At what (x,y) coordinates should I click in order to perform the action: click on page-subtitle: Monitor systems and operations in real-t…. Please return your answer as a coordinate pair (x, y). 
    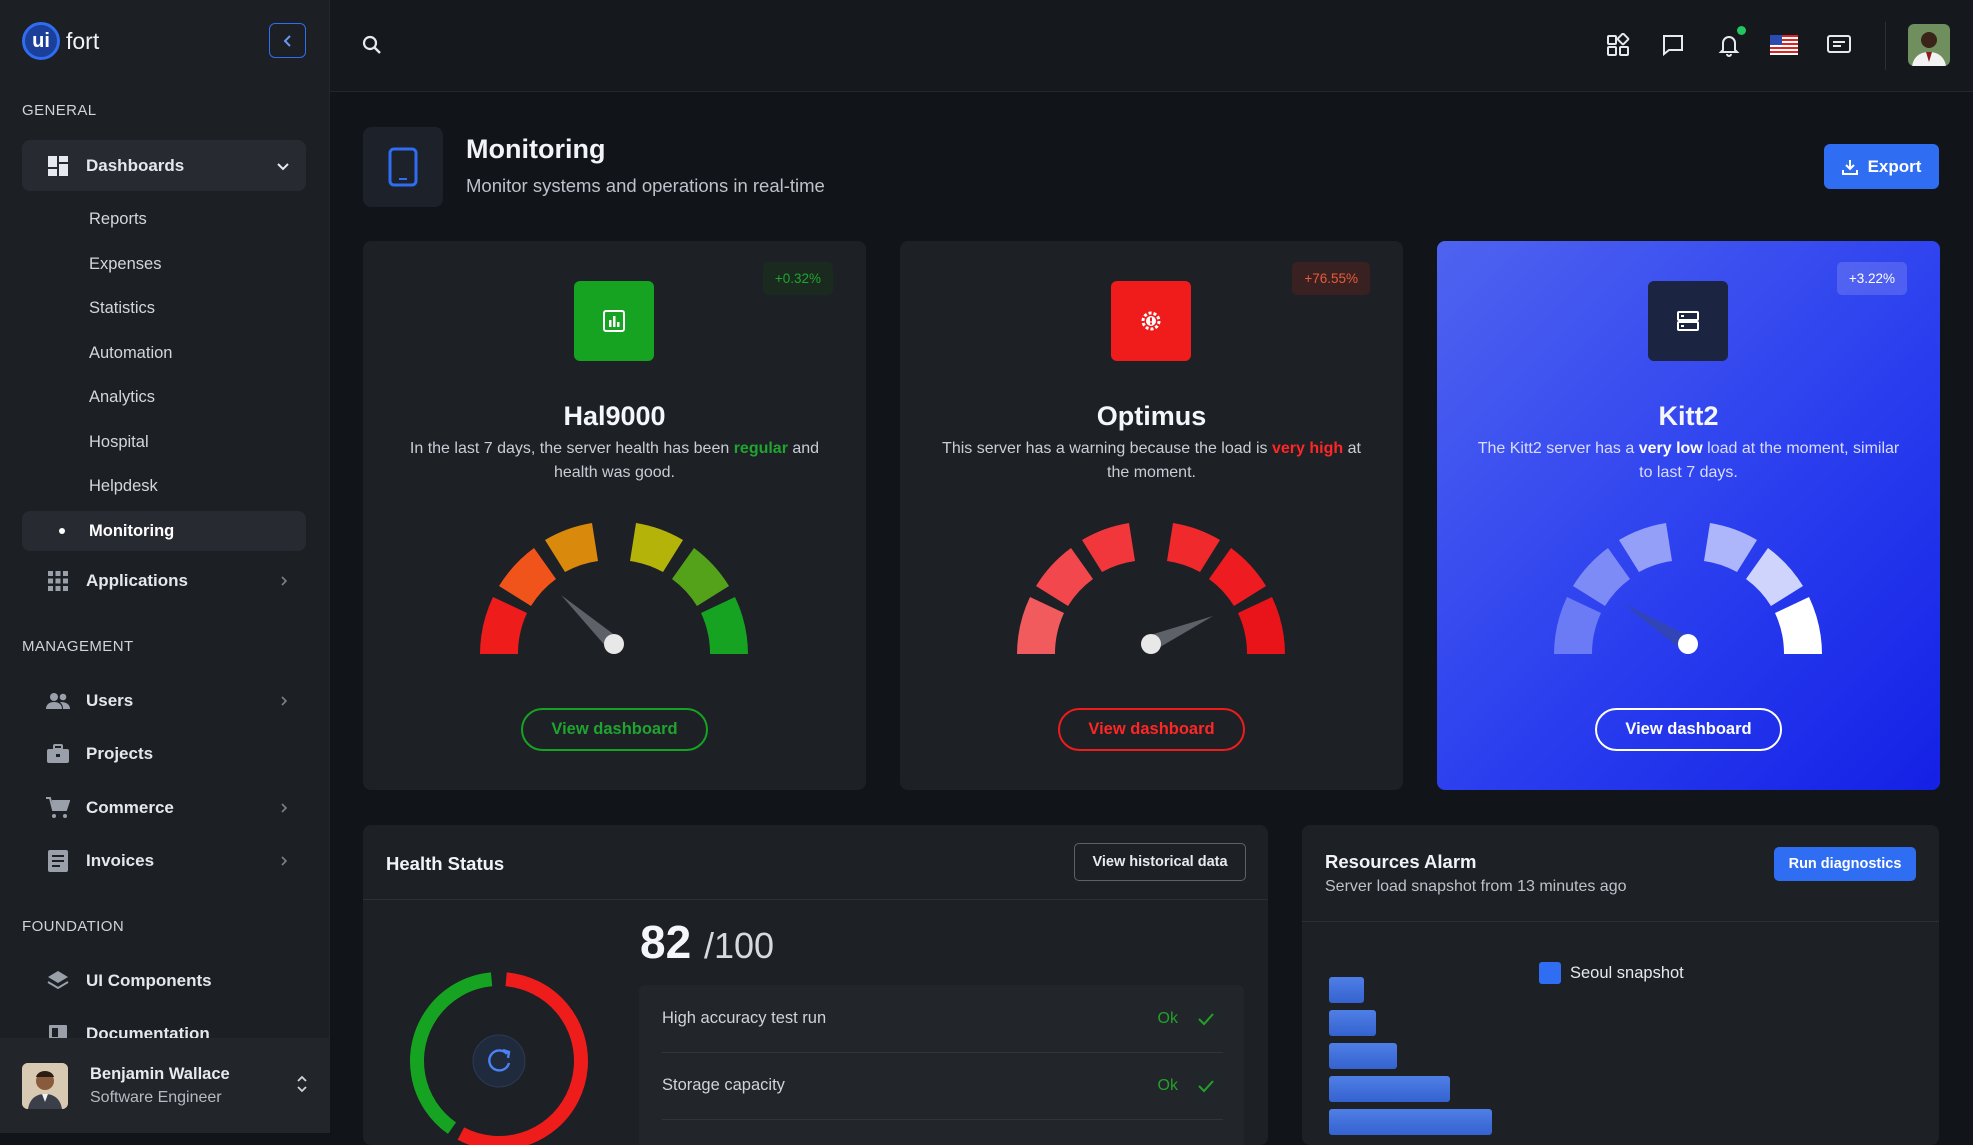
    Looking at the image, I should click on (645, 186).